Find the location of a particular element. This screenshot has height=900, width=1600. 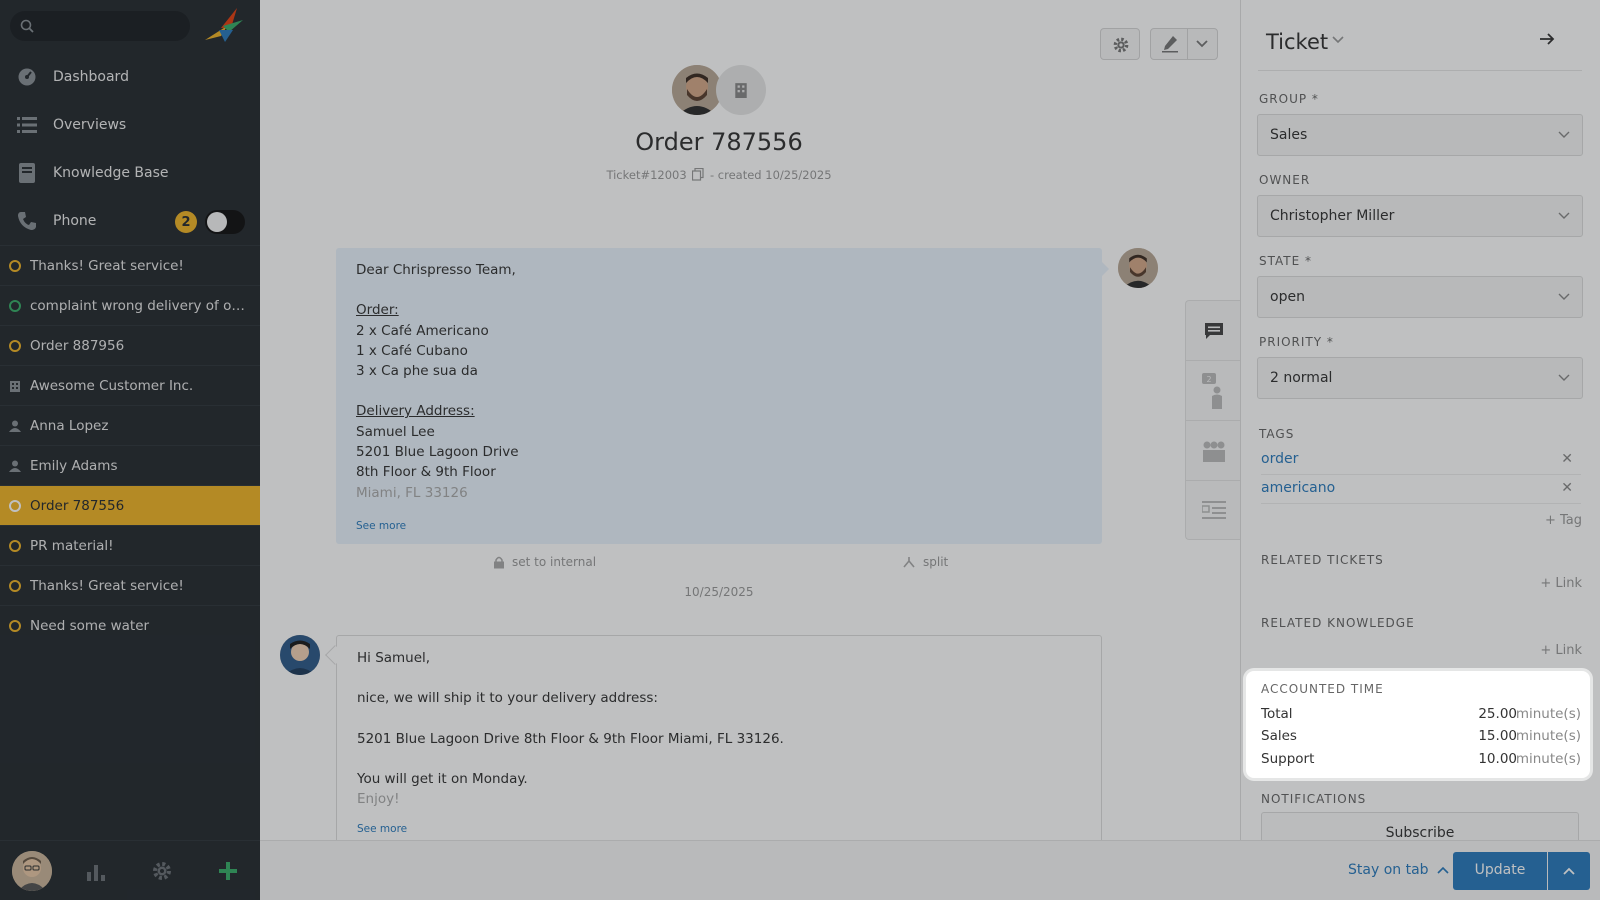

add-ticket-link: + Link is located at coordinates (1561, 583).